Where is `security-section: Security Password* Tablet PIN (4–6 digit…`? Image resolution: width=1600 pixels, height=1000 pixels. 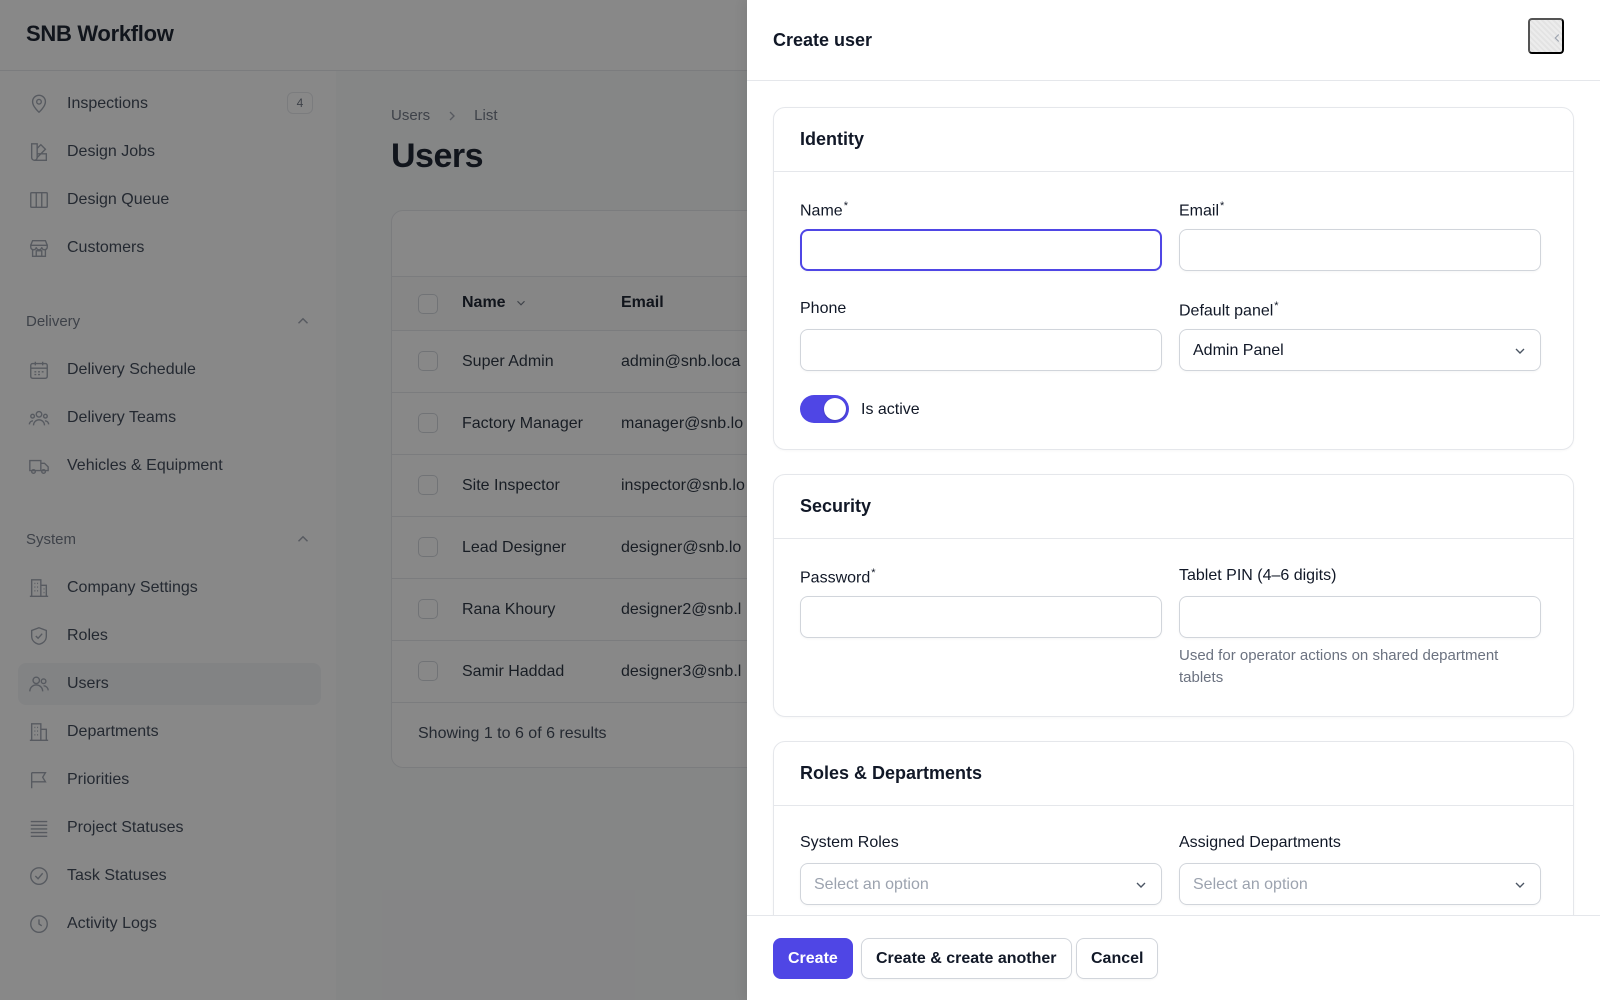
security-section: Security Password* Tablet PIN (4–6 digit… is located at coordinates (1173, 595).